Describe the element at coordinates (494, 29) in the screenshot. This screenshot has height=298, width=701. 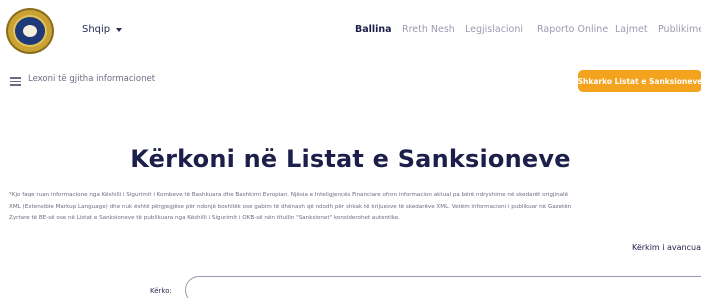
I see `nav-item-legjislacioni: Legjislacioni` at that location.